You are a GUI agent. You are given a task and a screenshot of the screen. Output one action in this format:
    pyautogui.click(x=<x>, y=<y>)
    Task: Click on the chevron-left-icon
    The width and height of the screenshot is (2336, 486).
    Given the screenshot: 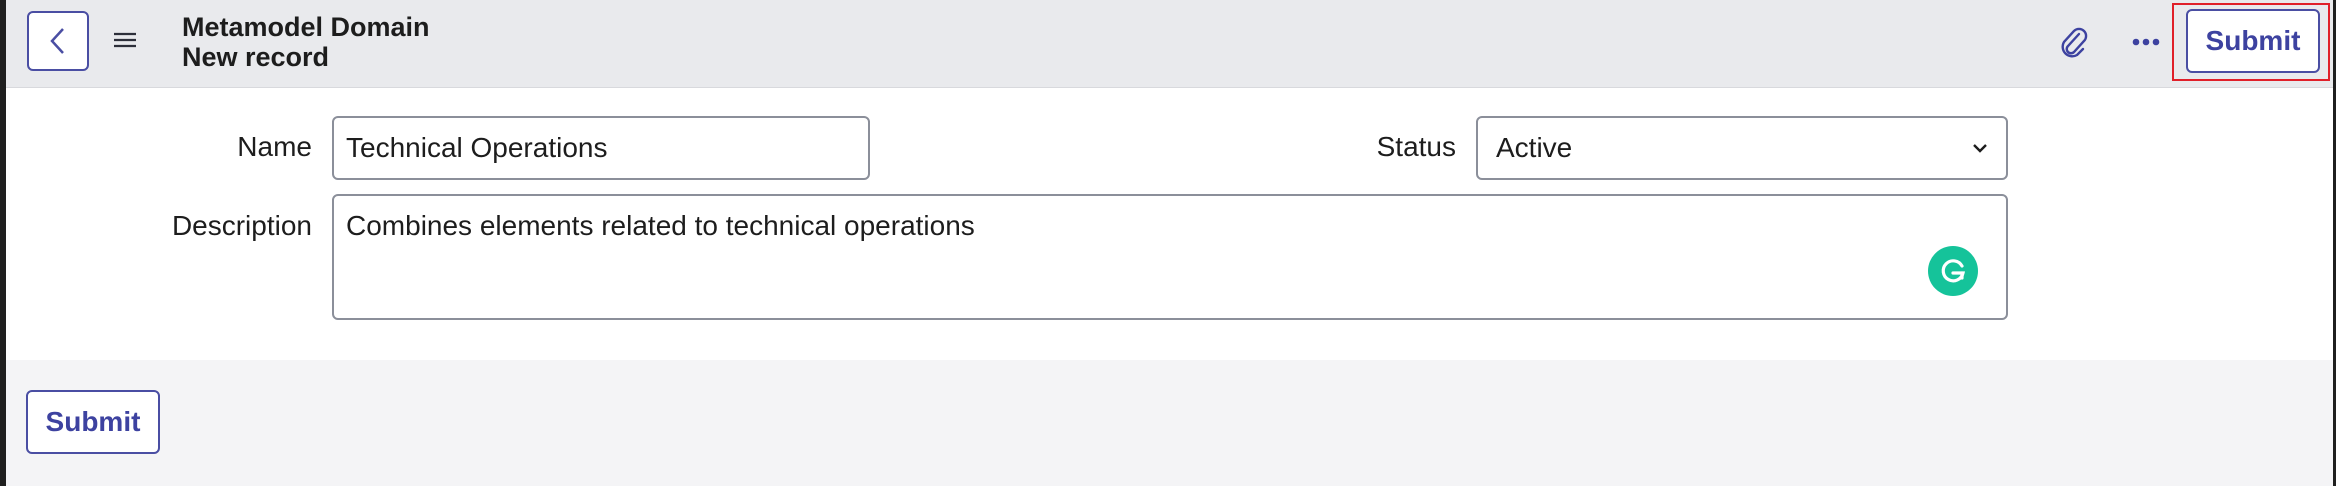 What is the action you would take?
    pyautogui.click(x=57, y=41)
    